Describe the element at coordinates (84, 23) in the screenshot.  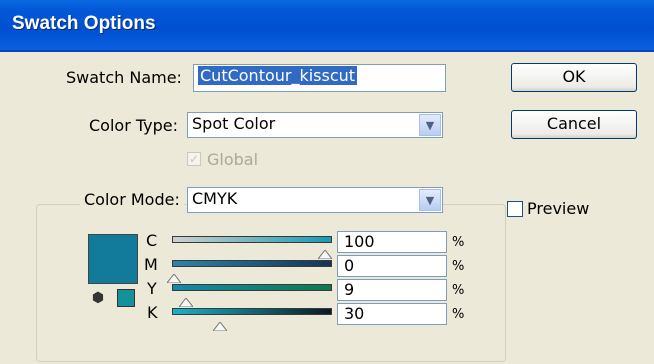
I see `window-title: Swatch Options` at that location.